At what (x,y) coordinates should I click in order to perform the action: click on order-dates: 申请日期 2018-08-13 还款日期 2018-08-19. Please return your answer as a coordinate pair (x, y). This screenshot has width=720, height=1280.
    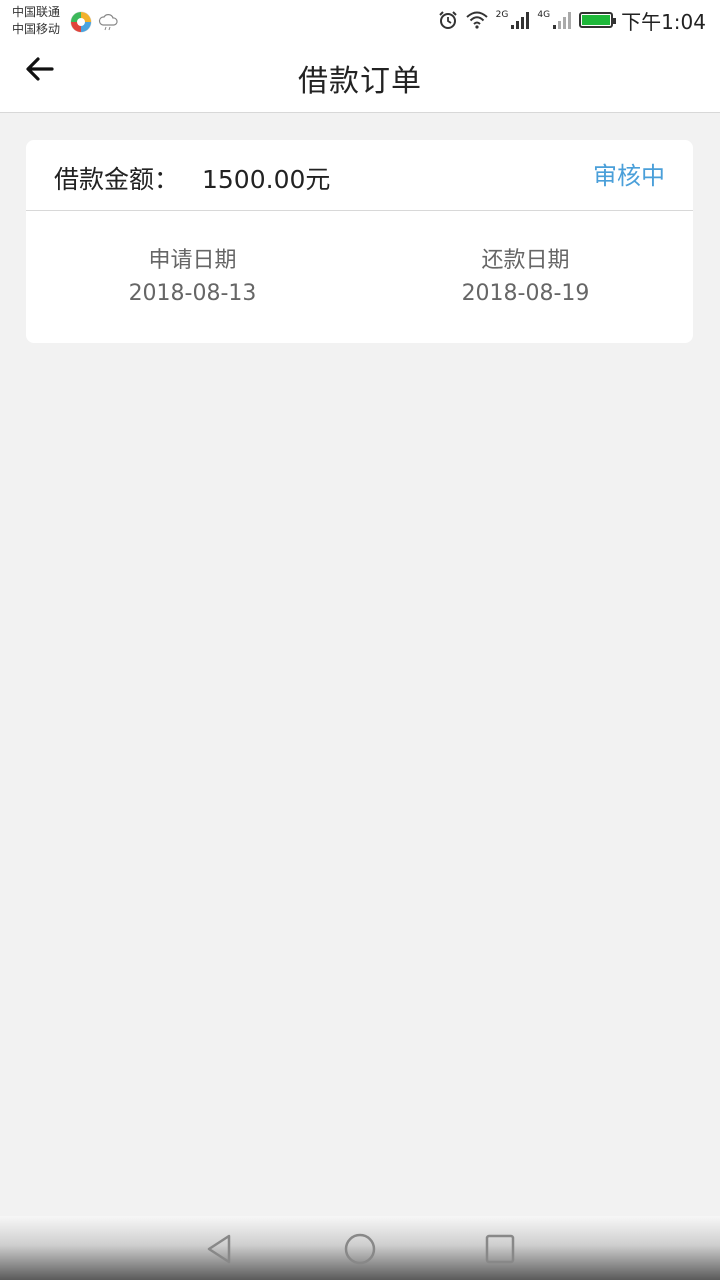
    Looking at the image, I should click on (359, 277).